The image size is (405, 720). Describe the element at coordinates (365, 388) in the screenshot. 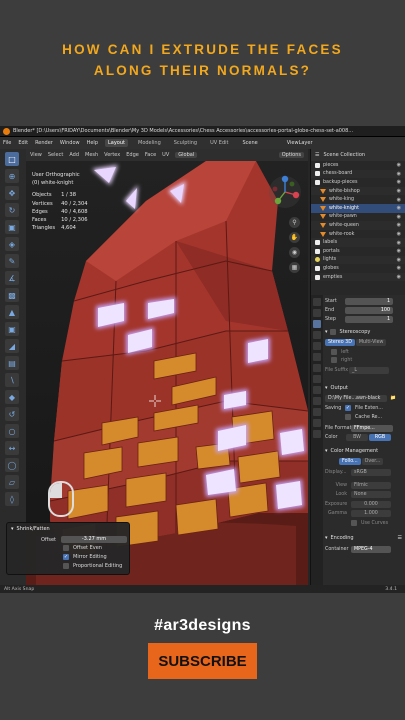

I see `output-section: ▾ Output` at that location.